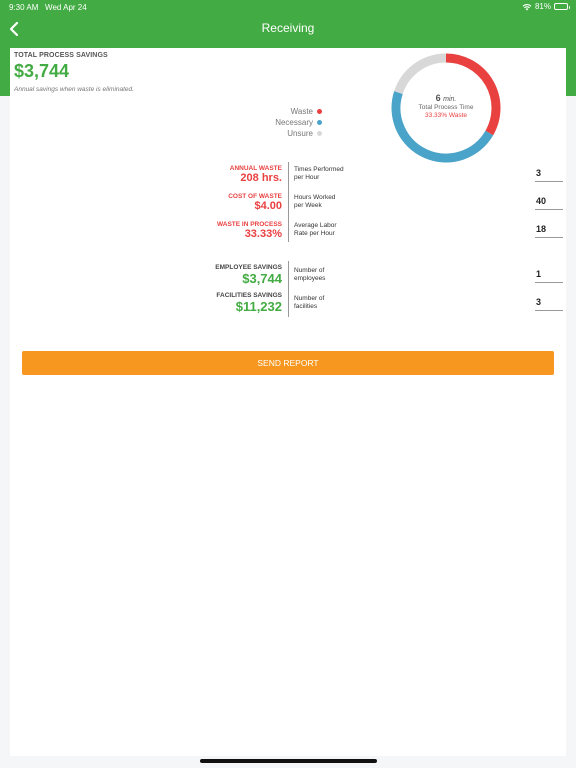  What do you see at coordinates (315, 229) in the screenshot?
I see `labor-rate-label: Average Labor Rate per Hour` at bounding box center [315, 229].